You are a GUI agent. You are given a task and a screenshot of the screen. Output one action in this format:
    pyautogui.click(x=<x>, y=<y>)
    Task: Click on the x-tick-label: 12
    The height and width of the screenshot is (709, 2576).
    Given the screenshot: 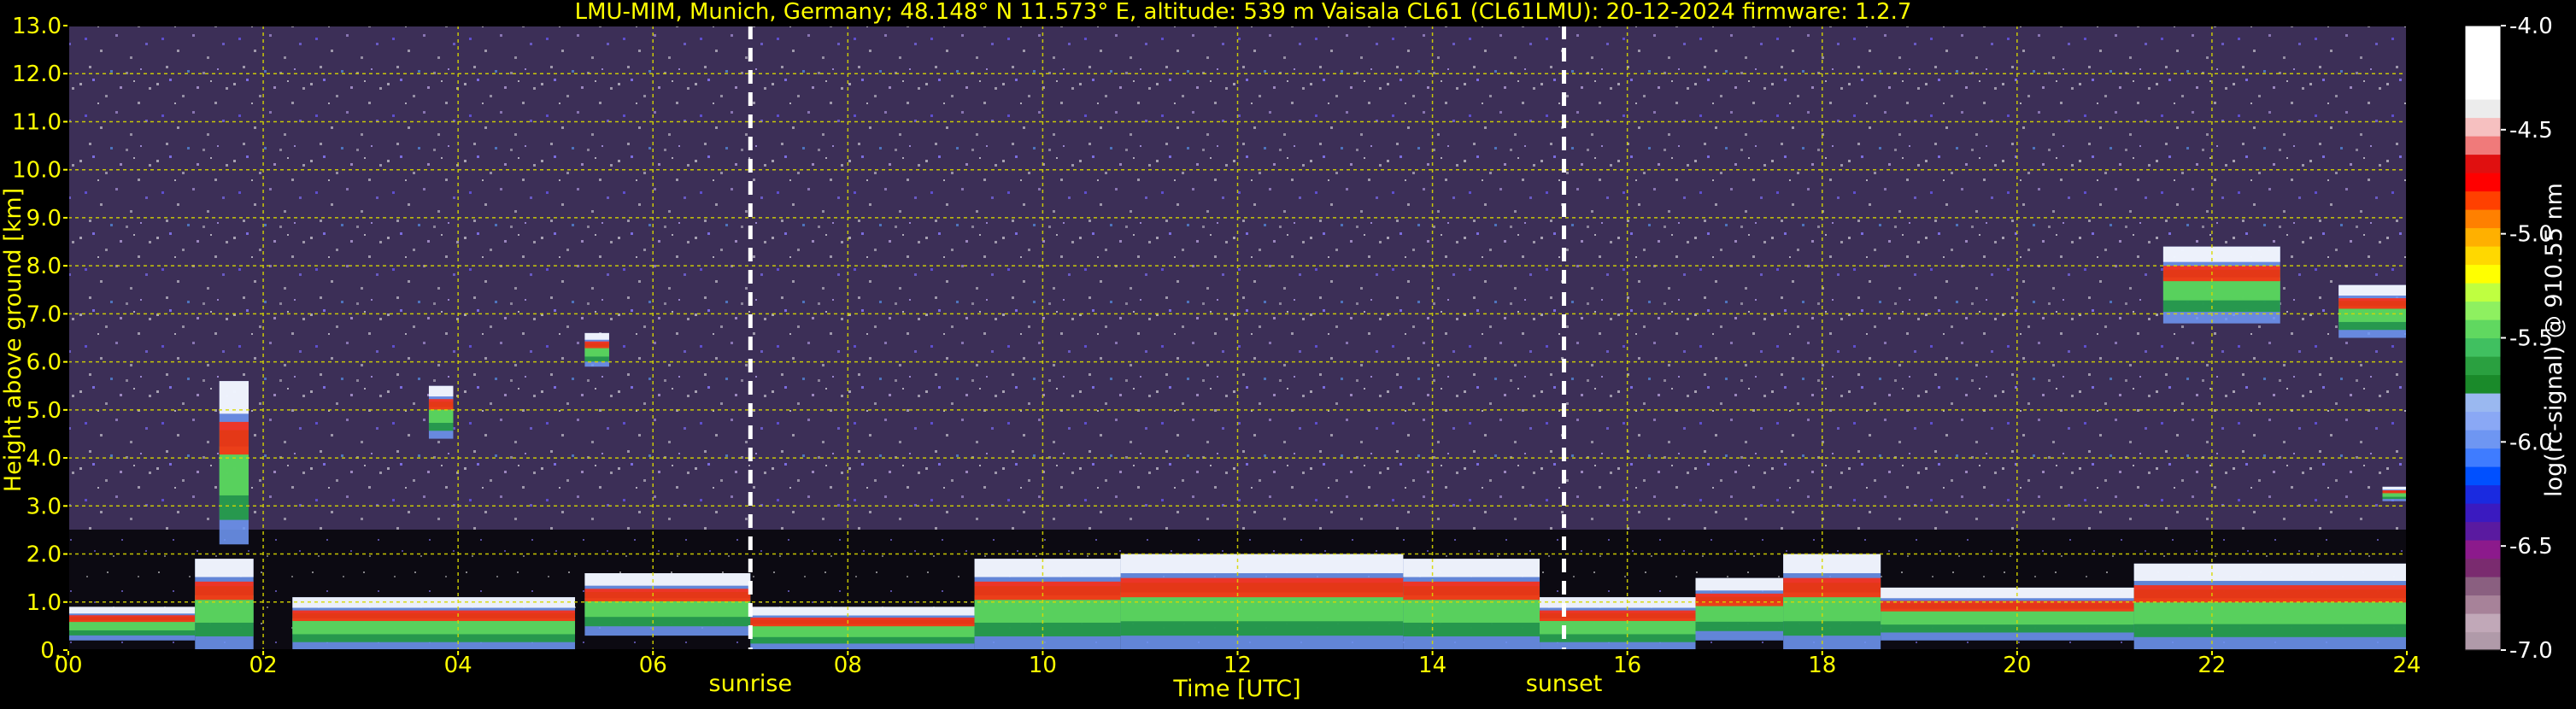 What is the action you would take?
    pyautogui.click(x=1237, y=665)
    